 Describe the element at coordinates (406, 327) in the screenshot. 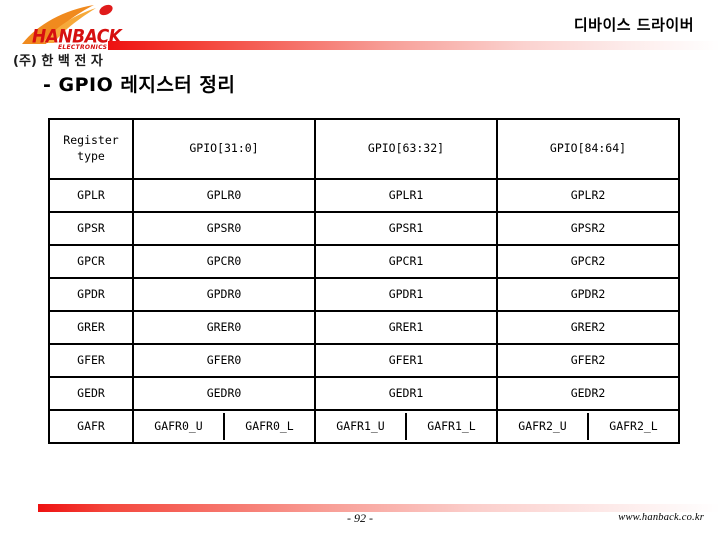

I see `register-cell: GRER1` at that location.